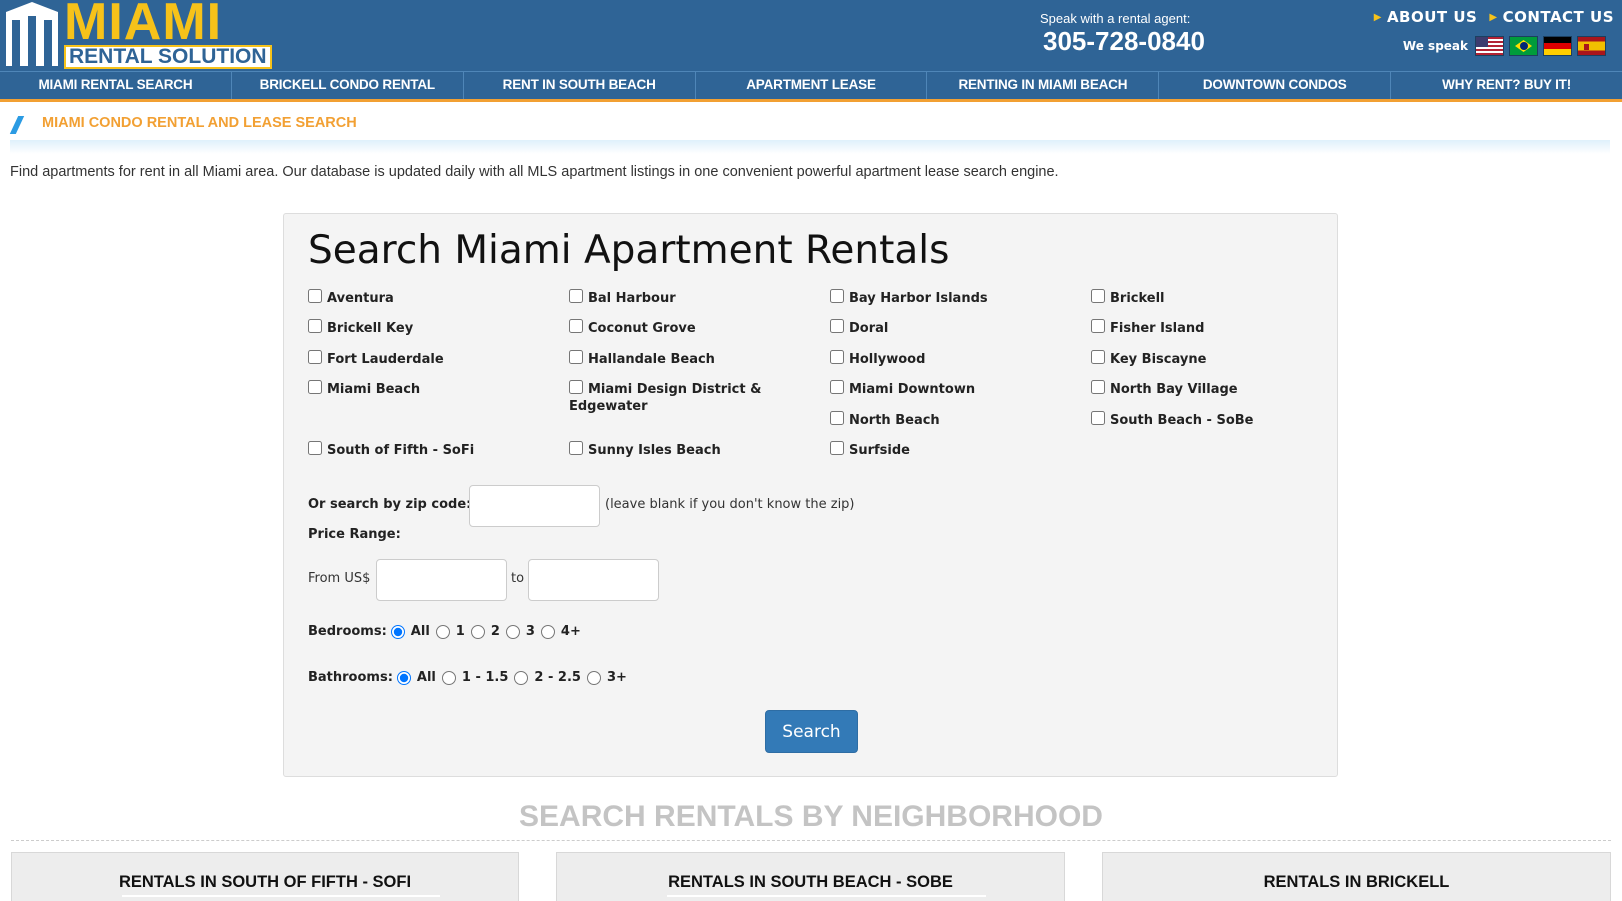 The width and height of the screenshot is (1622, 901). I want to click on checkbox-label: Bal Harbour, so click(632, 298).